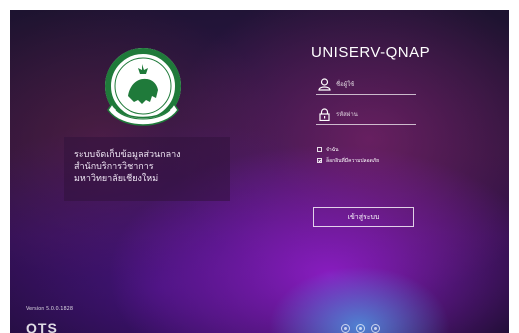  What do you see at coordinates (143, 87) in the screenshot?
I see `university-seal-logo` at bounding box center [143, 87].